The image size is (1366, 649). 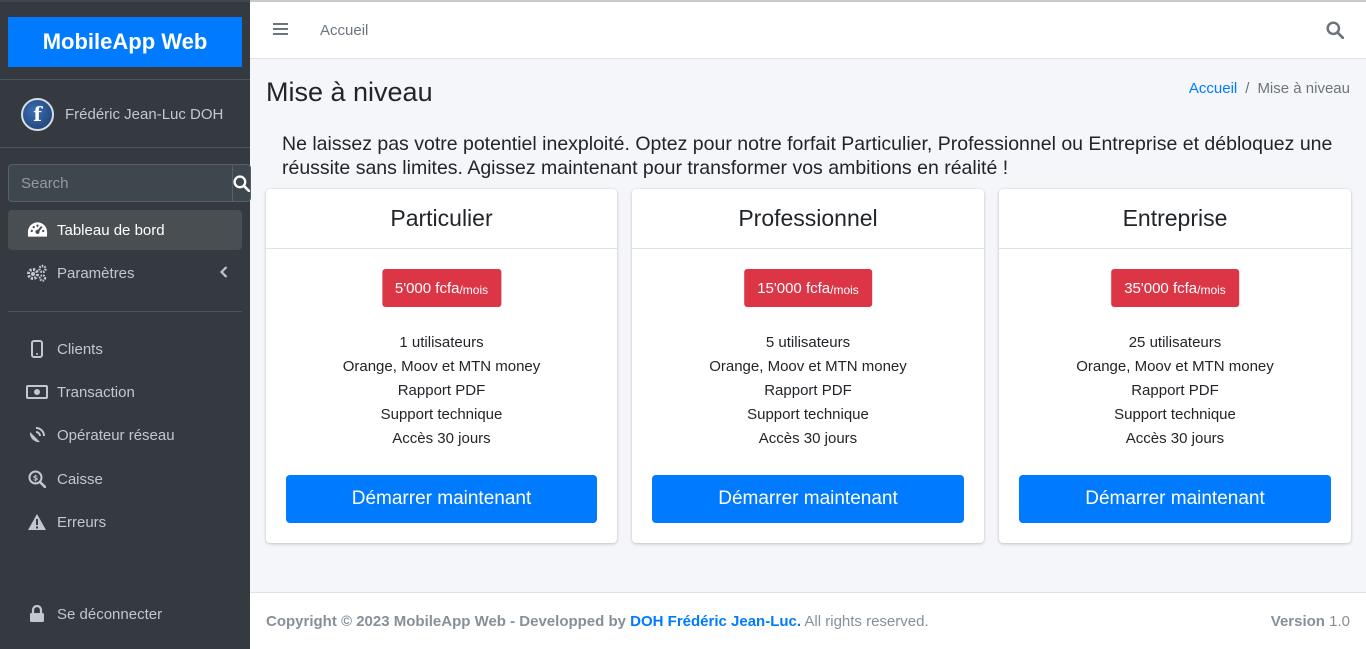 I want to click on sidebar-item-label: Paramètres, so click(x=96, y=273).